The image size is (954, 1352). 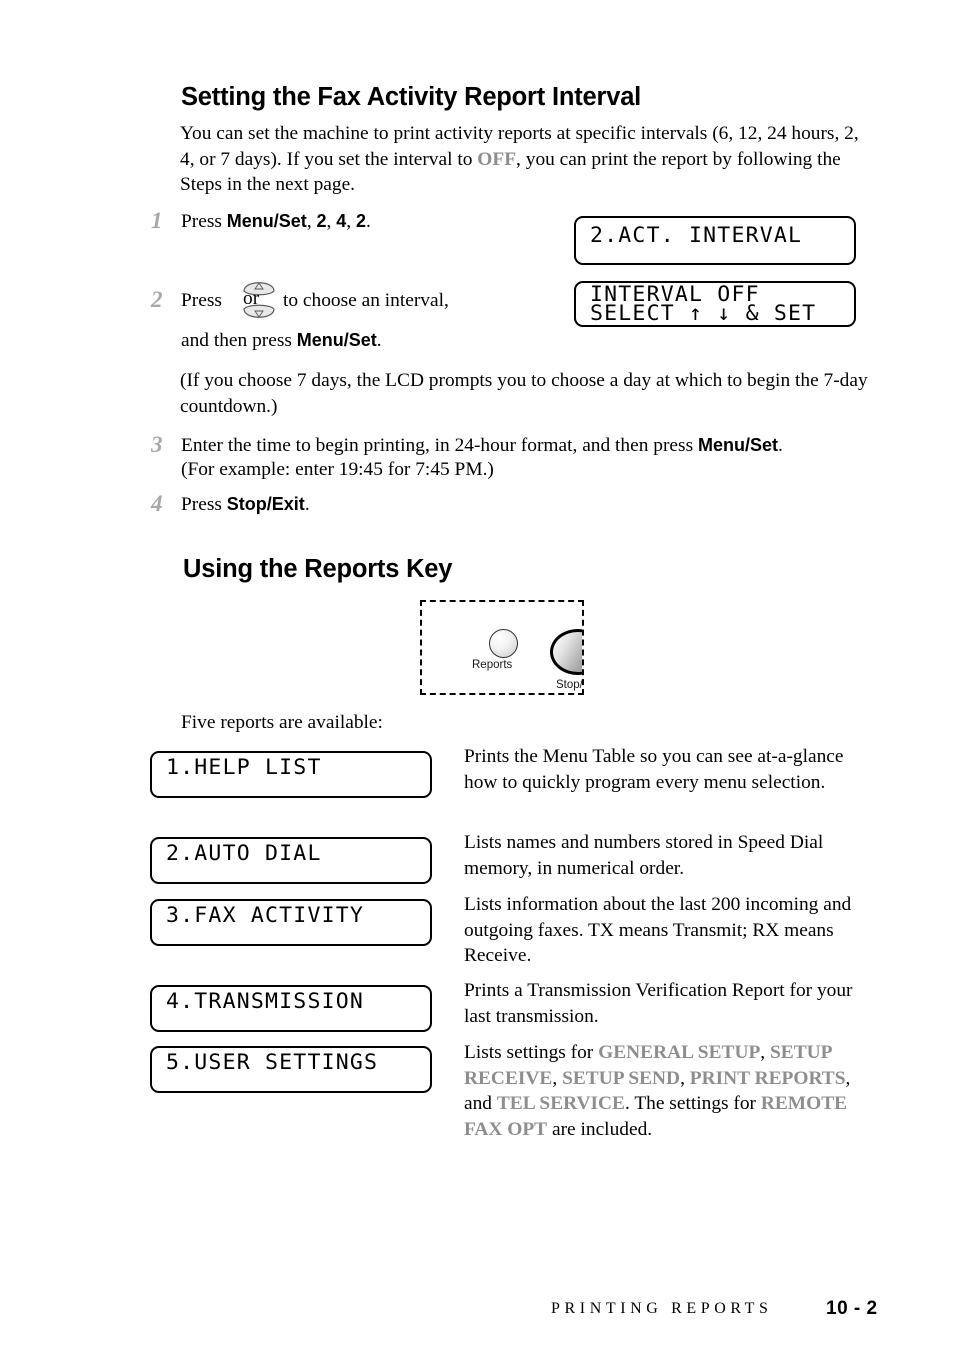 I want to click on step-1-text: Press Menu/Set, 2, 4, 2., so click(x=351, y=222).